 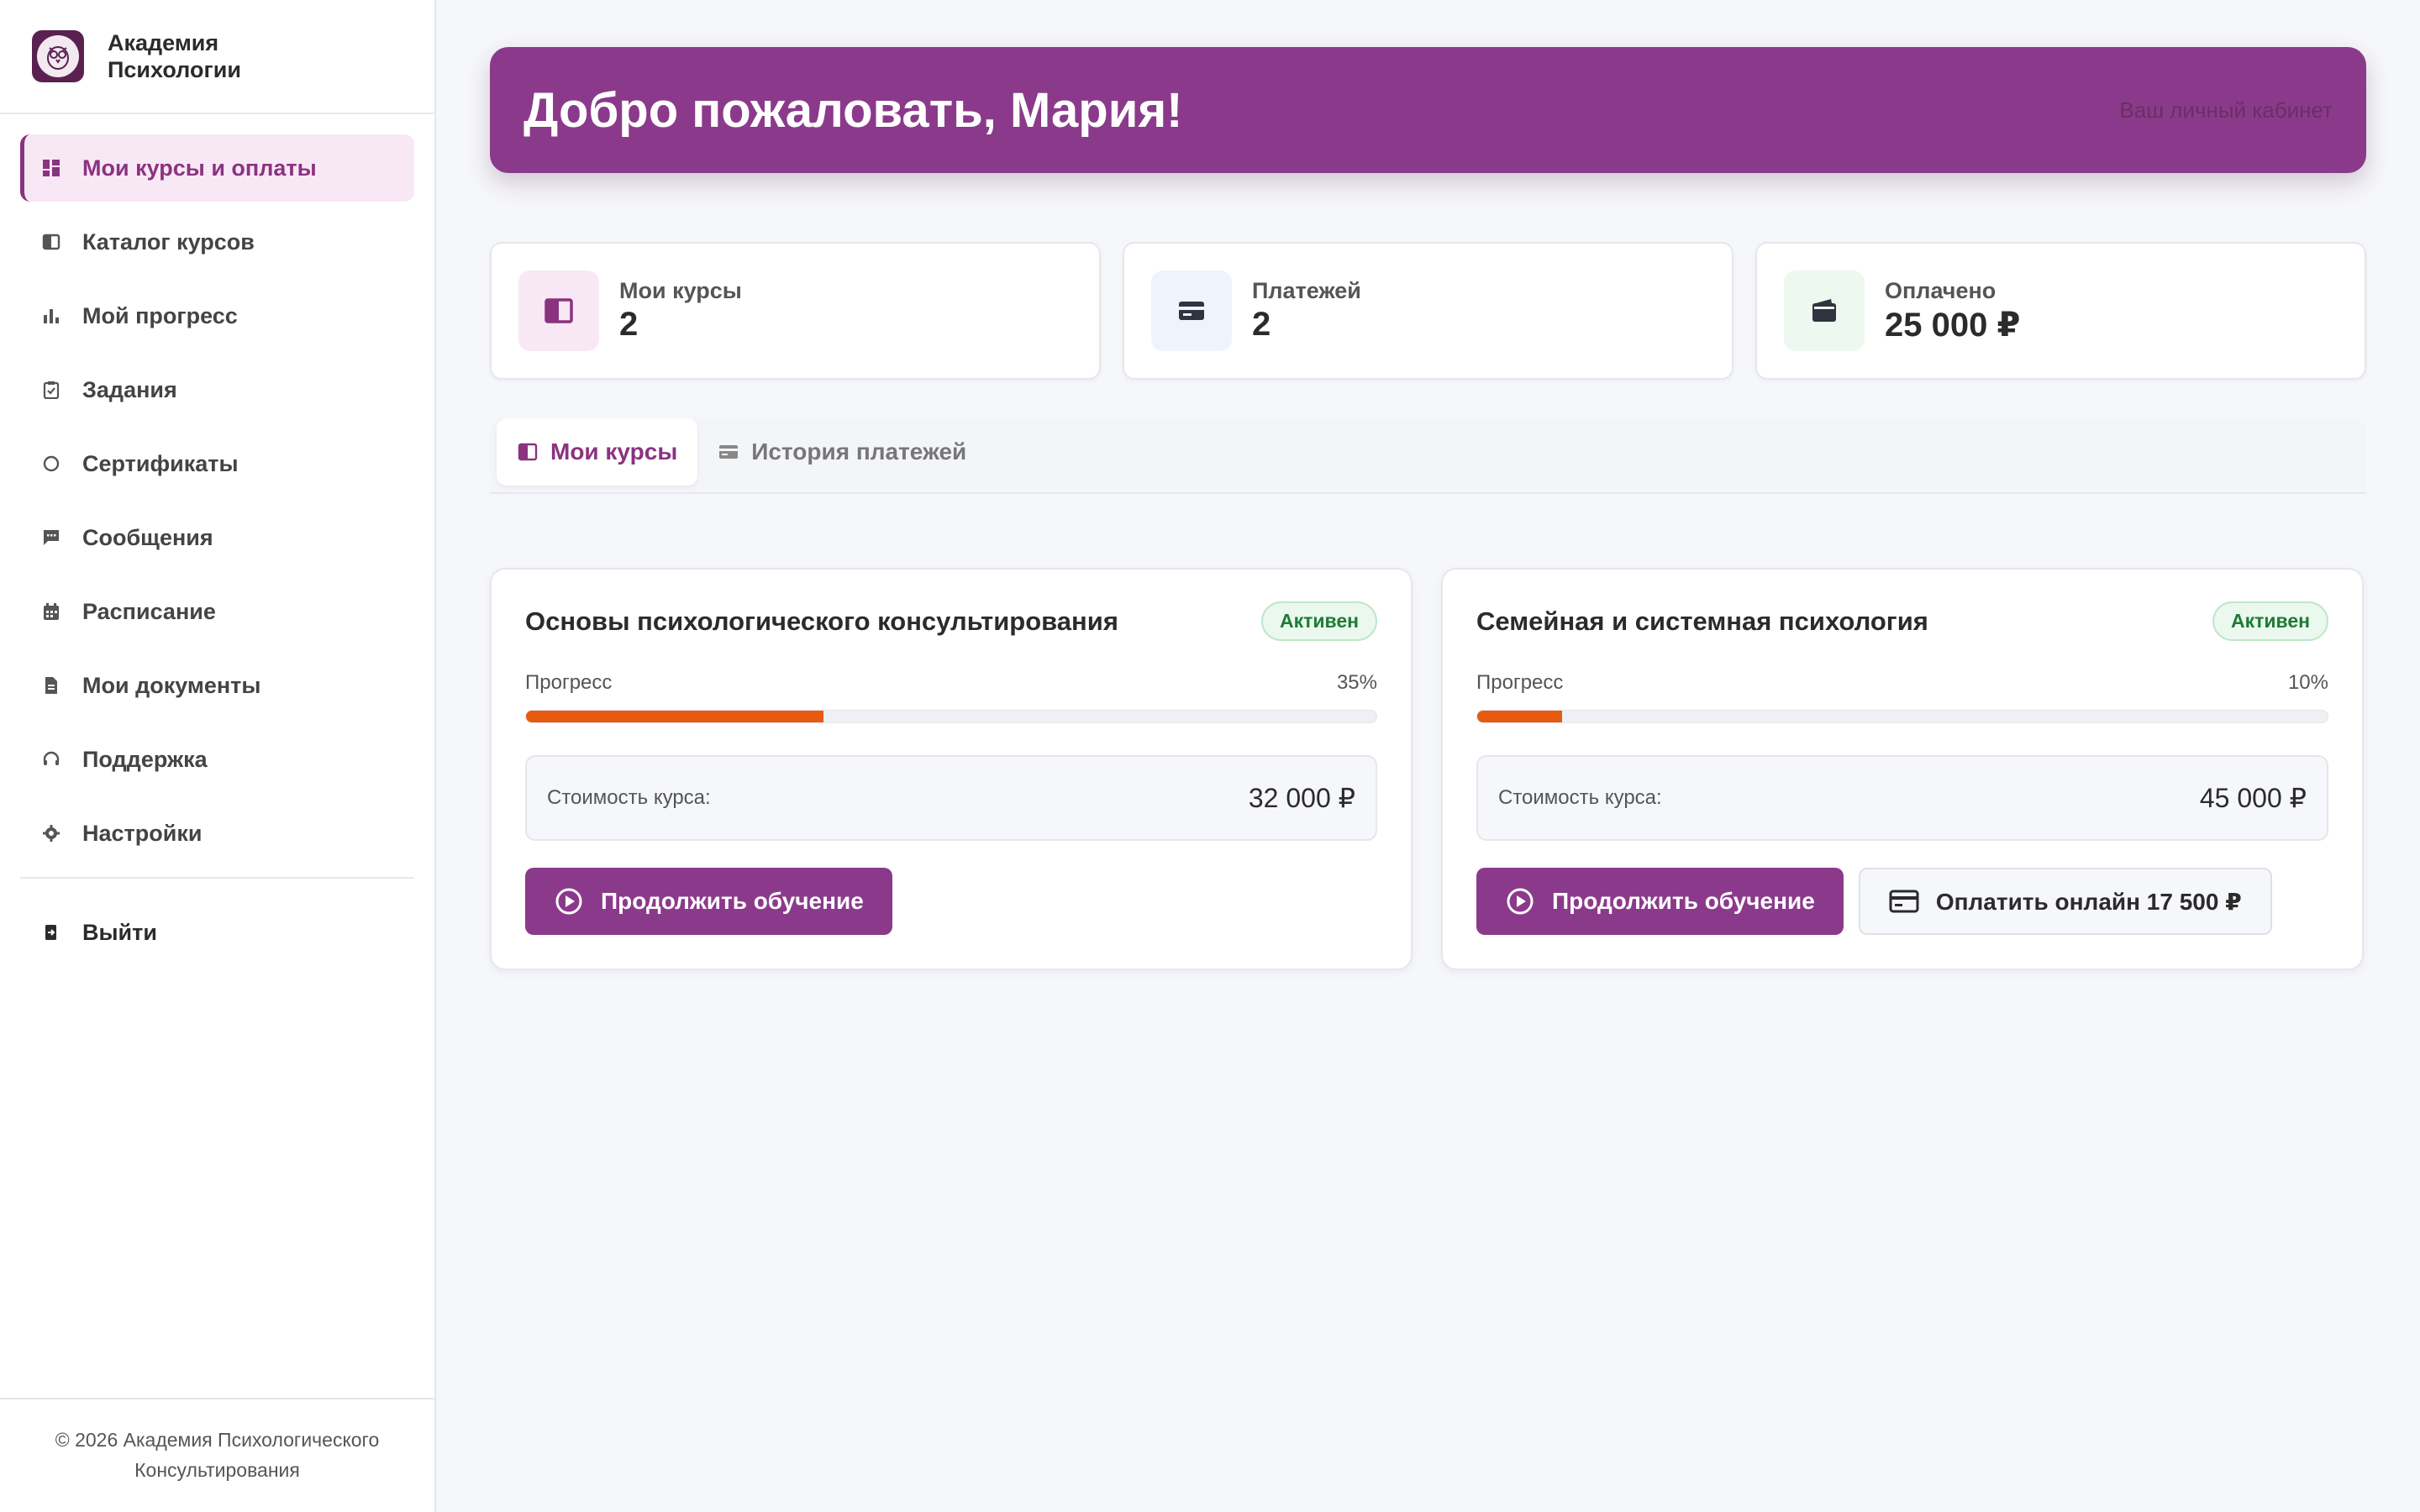 I want to click on sidebar-item-settings: Настройки, so click(x=217, y=833).